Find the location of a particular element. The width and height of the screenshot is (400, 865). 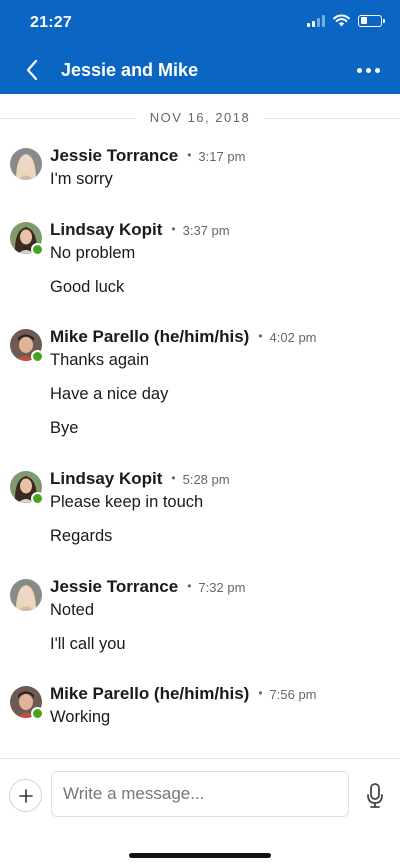

message-text: Noted is located at coordinates (72, 610).